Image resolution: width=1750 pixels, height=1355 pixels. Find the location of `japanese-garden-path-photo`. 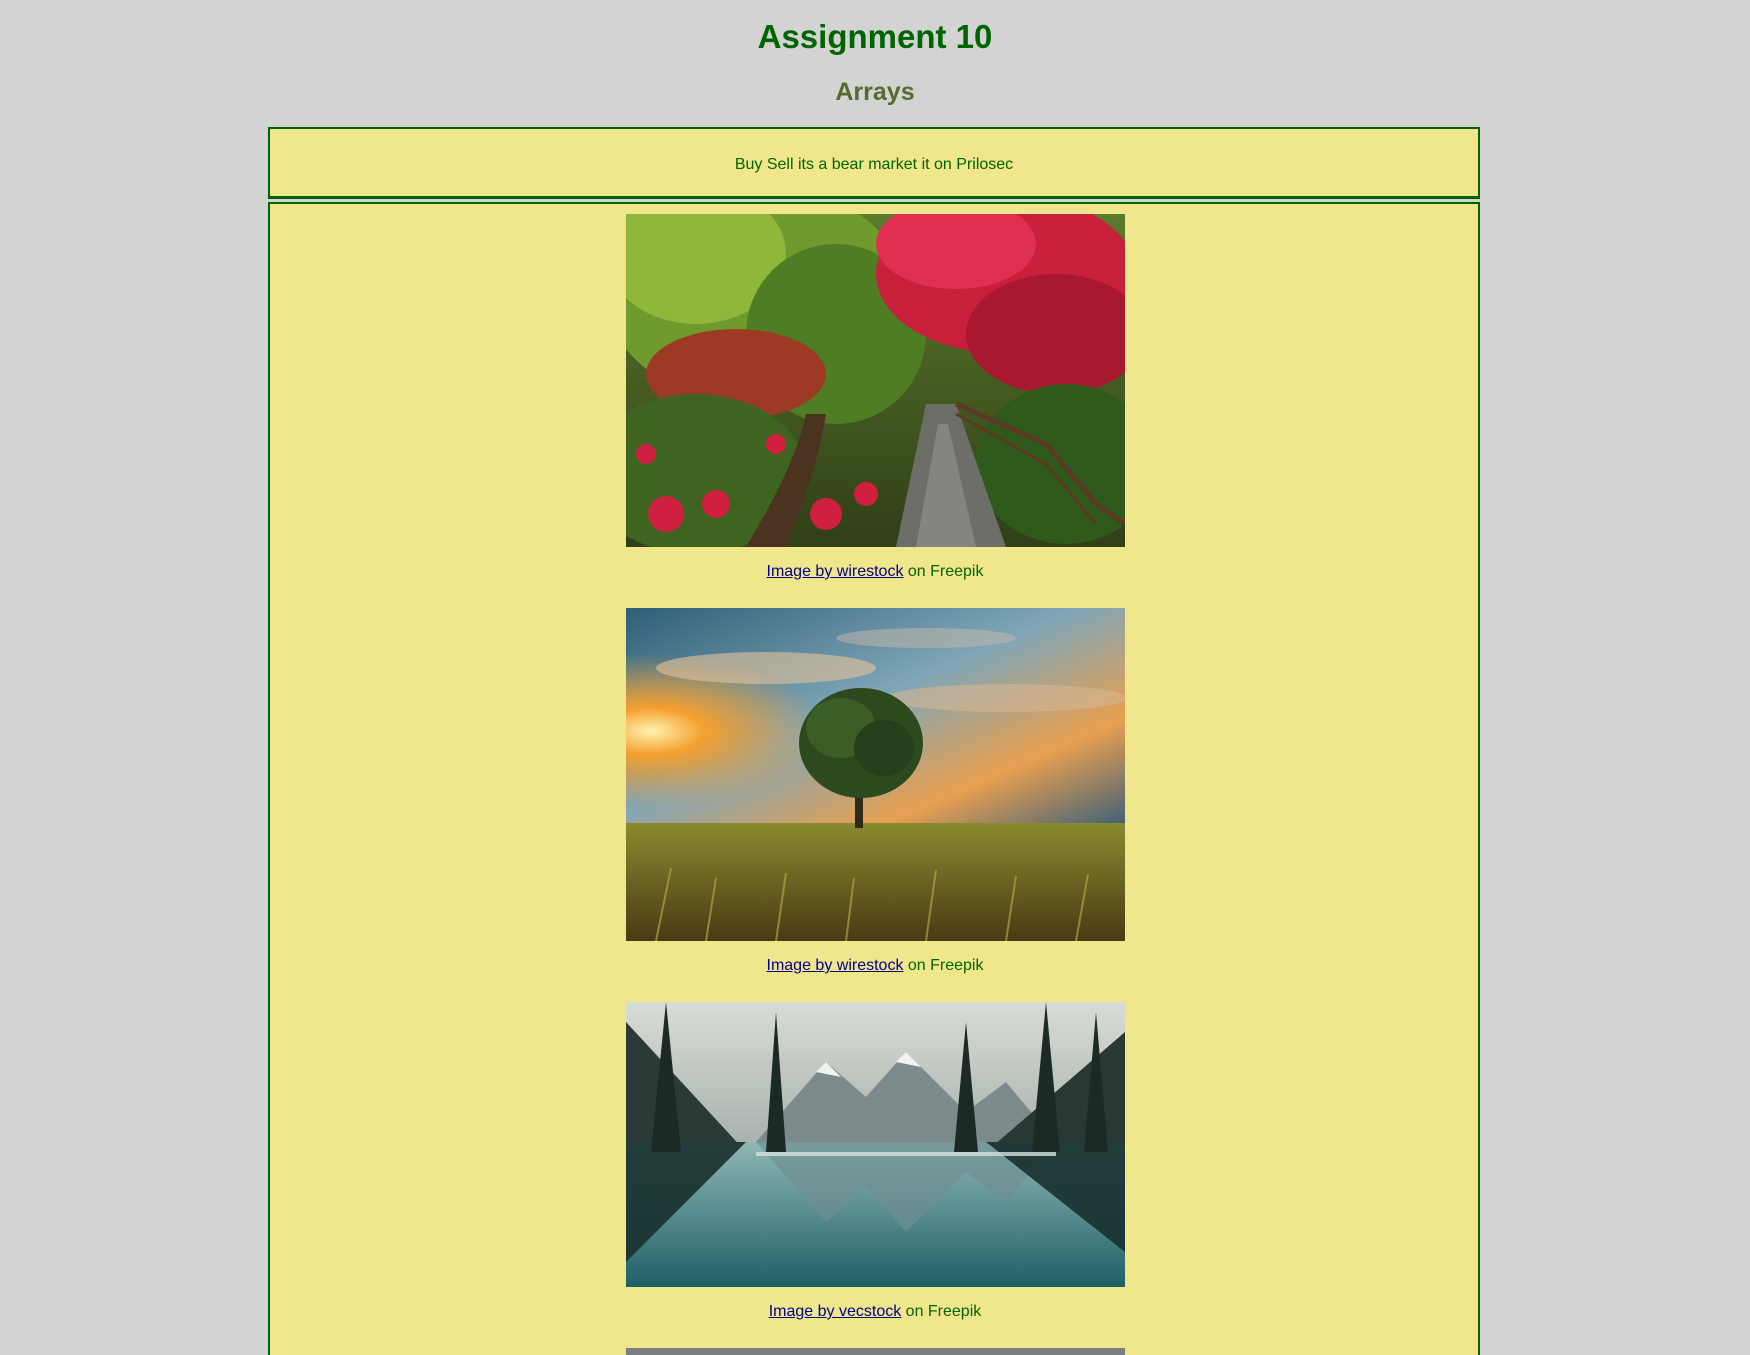

japanese-garden-path-photo is located at coordinates (875, 380).